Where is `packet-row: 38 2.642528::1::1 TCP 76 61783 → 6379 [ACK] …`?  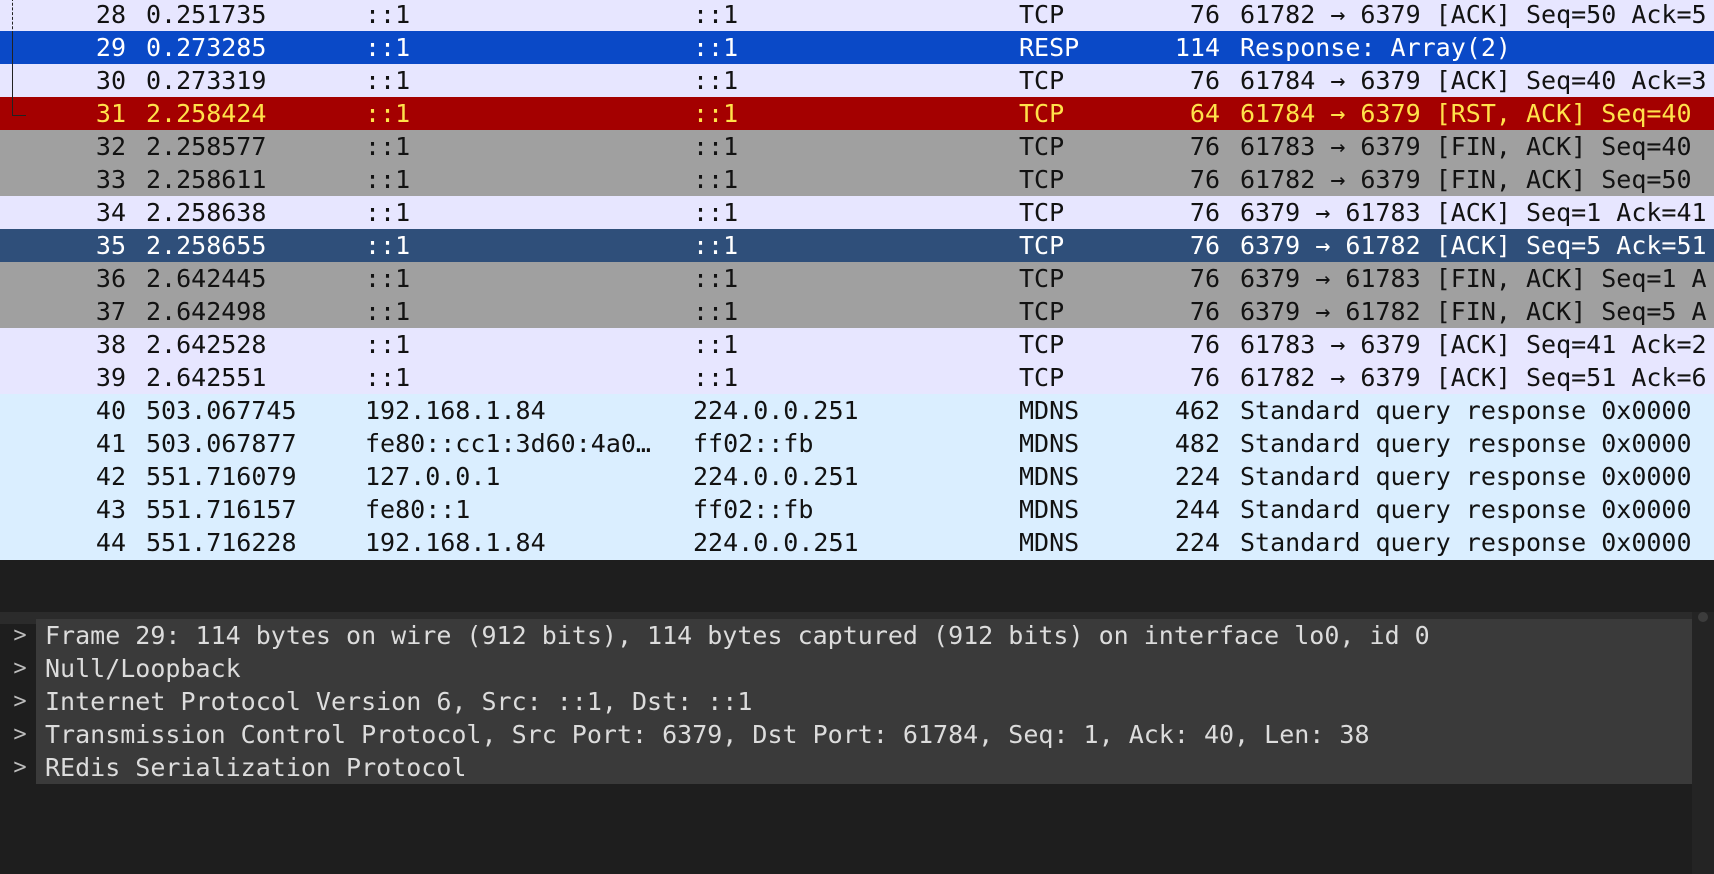 packet-row: 38 2.642528::1::1 TCP 76 61783 → 6379 [ACK] … is located at coordinates (857, 345).